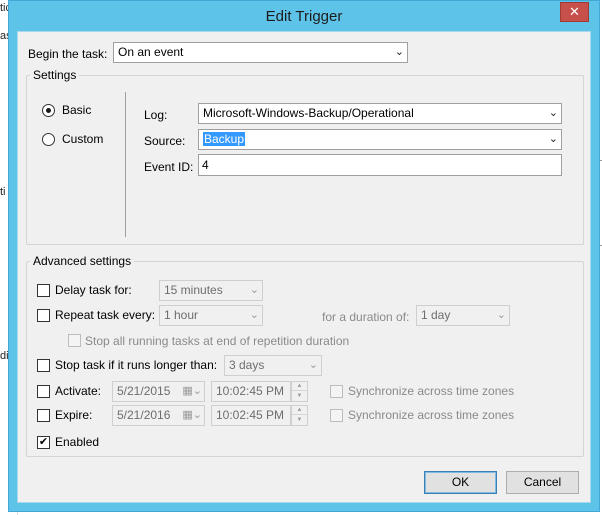 This screenshot has height=515, width=602. I want to click on repeat-task-label: Repeat task every:, so click(105, 315).